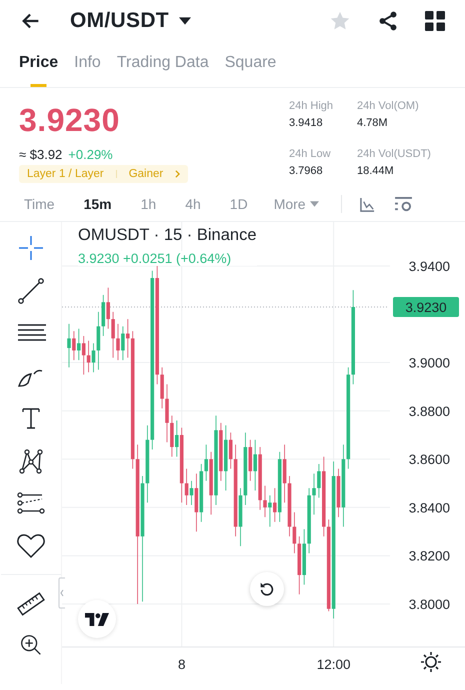 The width and height of the screenshot is (465, 690). Describe the element at coordinates (146, 174) in the screenshot. I see `tag-label: Gainer` at that location.